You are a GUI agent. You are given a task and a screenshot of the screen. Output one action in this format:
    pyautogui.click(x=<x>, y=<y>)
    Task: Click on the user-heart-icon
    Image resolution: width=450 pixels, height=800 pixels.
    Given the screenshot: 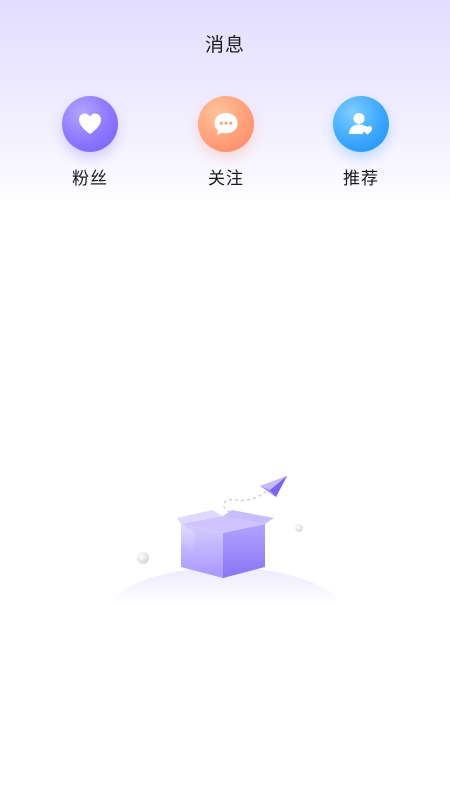 What is the action you would take?
    pyautogui.click(x=360, y=124)
    